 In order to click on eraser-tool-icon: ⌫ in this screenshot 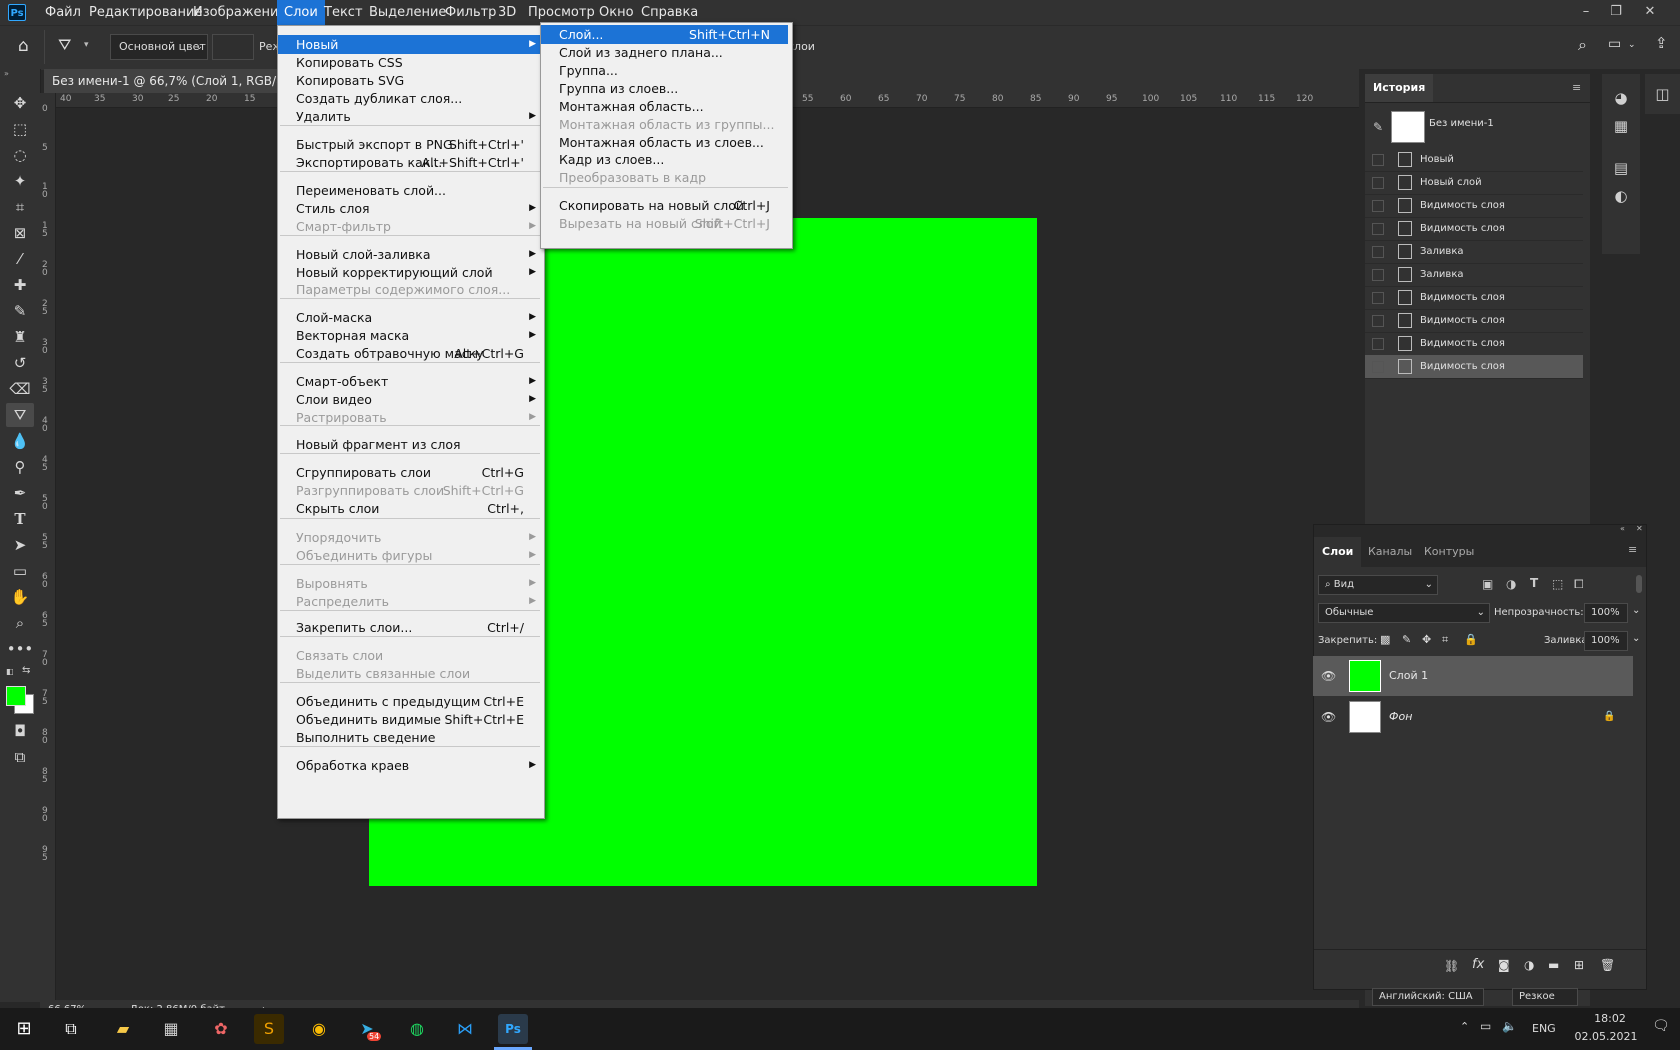, I will do `click(20, 389)`.